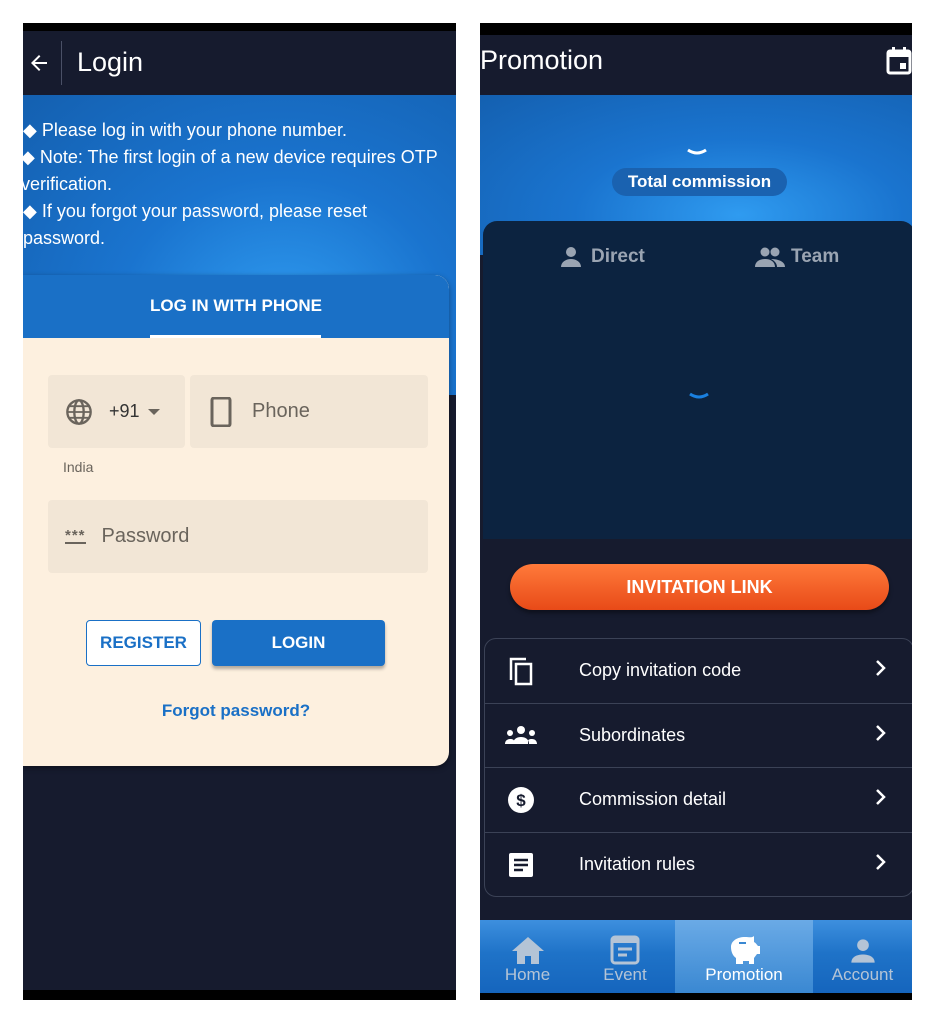 Image resolution: width=936 pixels, height=1024 pixels. Describe the element at coordinates (698, 865) in the screenshot. I see `menu-item-invitation-rules: Invitation rules` at that location.